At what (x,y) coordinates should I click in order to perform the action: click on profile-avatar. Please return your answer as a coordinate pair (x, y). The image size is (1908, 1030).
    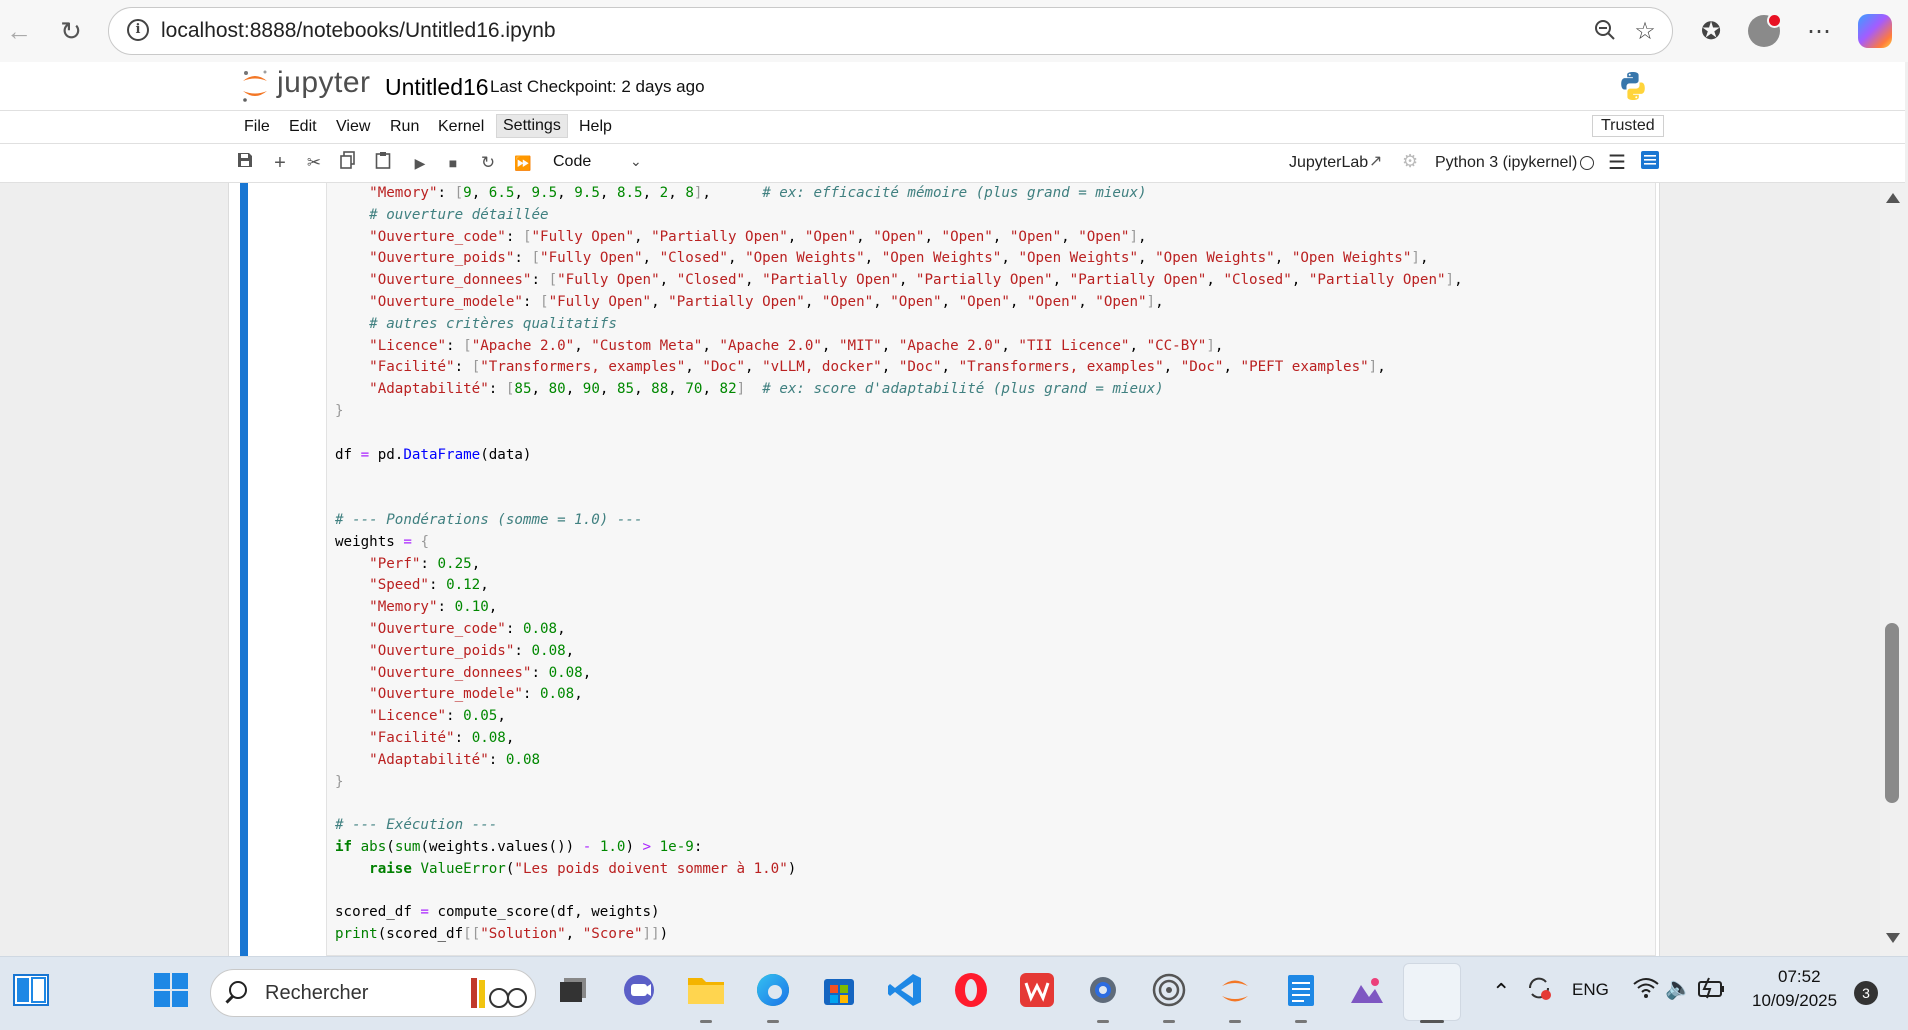
    Looking at the image, I should click on (1765, 30).